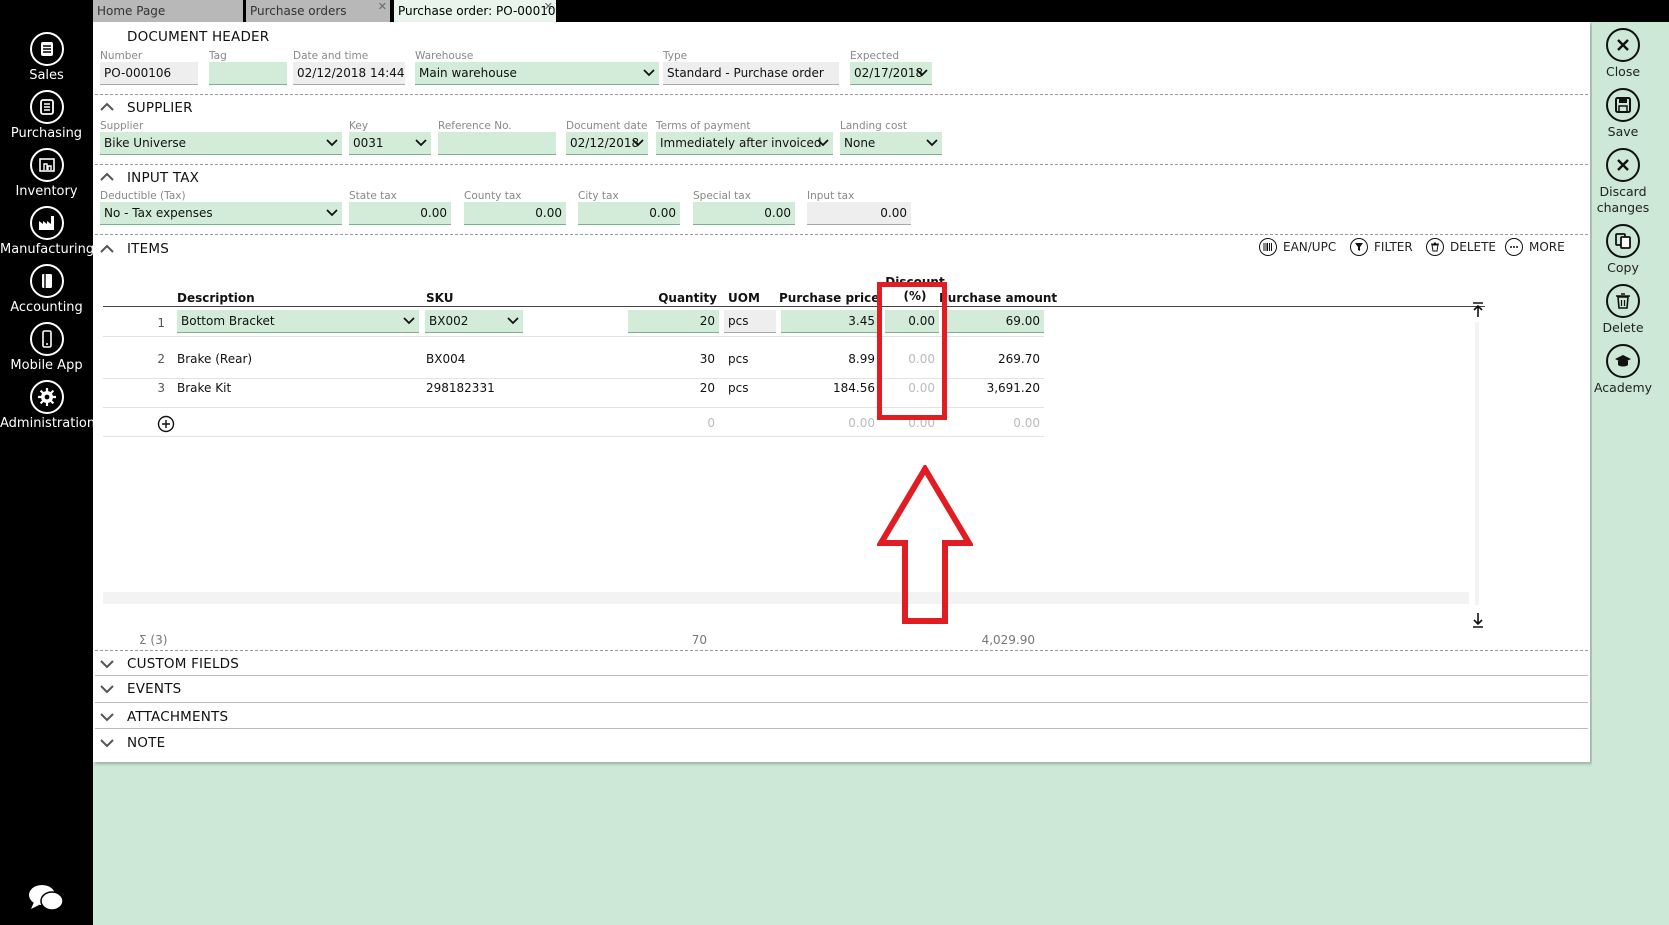  What do you see at coordinates (684, 423) in the screenshot?
I see `new-row-quantity: 0` at bounding box center [684, 423].